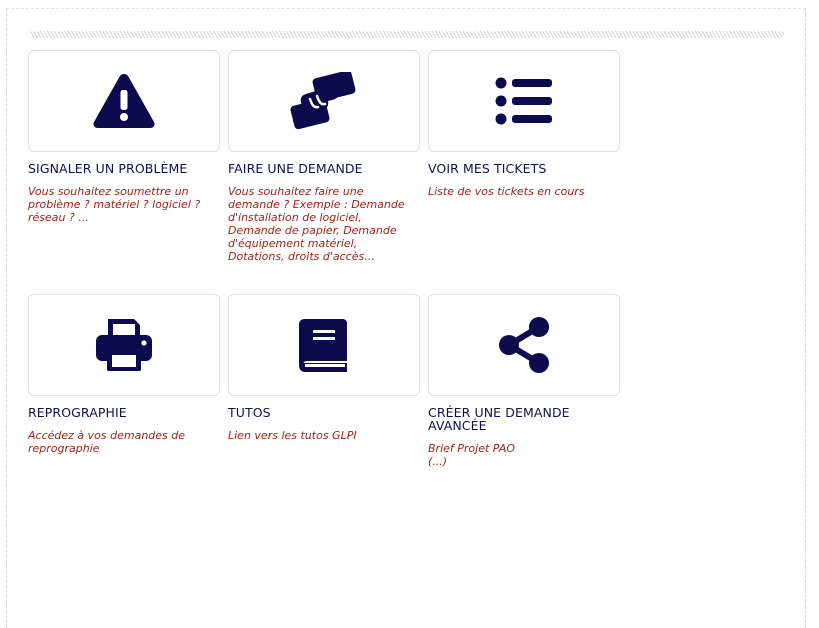 The image size is (819, 628). Describe the element at coordinates (520, 419) in the screenshot. I see `tile-title: CRÉER UNE DEMANDE AVANCÉE` at that location.